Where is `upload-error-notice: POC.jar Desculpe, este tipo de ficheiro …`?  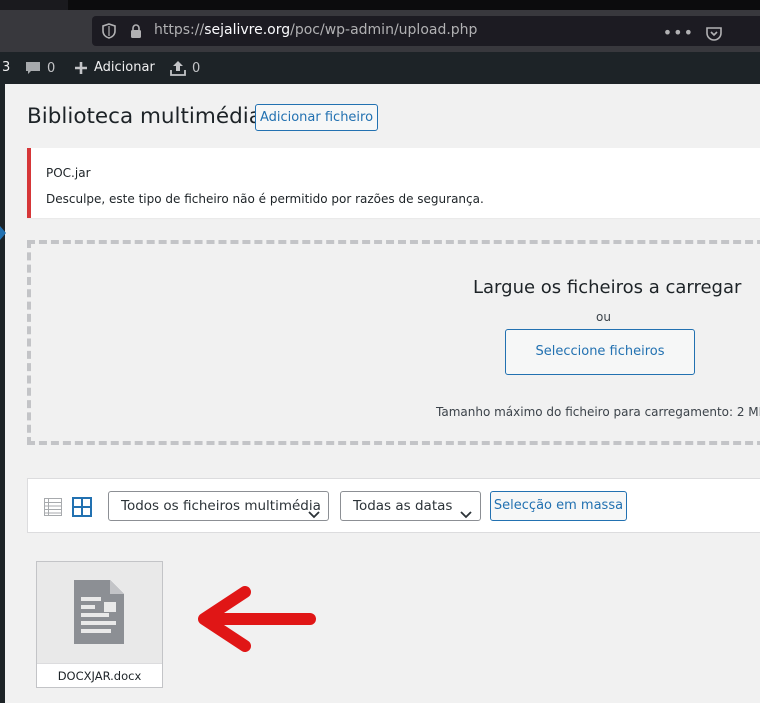 upload-error-notice: POC.jar Desculpe, este tipo de ficheiro … is located at coordinates (393, 183).